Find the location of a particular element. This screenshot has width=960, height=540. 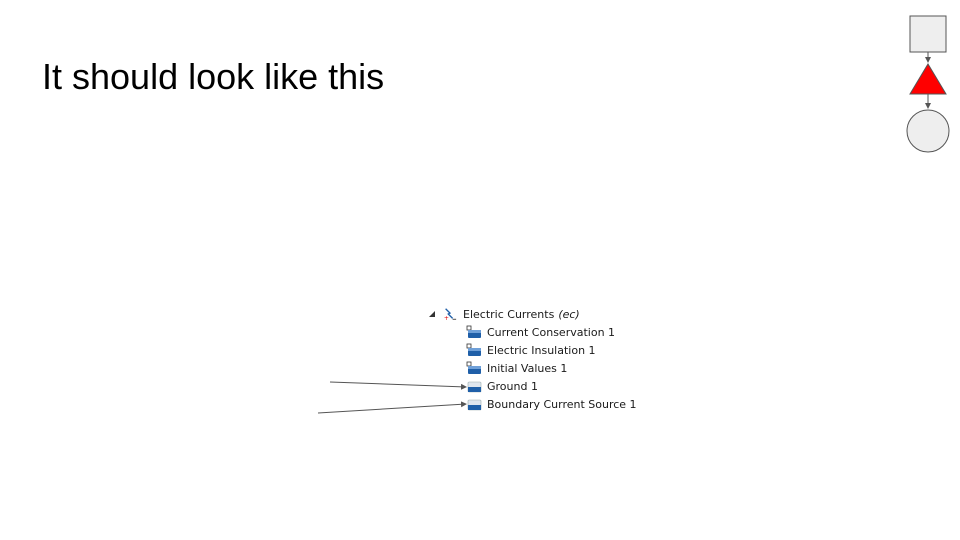

tree-item-label: Initial Values 1 is located at coordinates (527, 368).